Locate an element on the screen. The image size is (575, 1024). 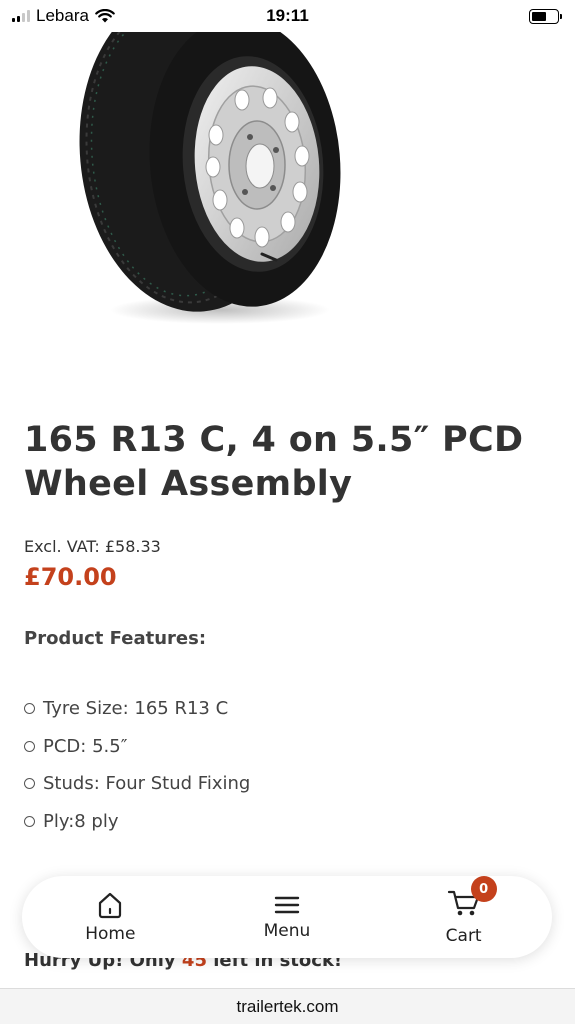
nav-cart: 0 Cart is located at coordinates (464, 911).